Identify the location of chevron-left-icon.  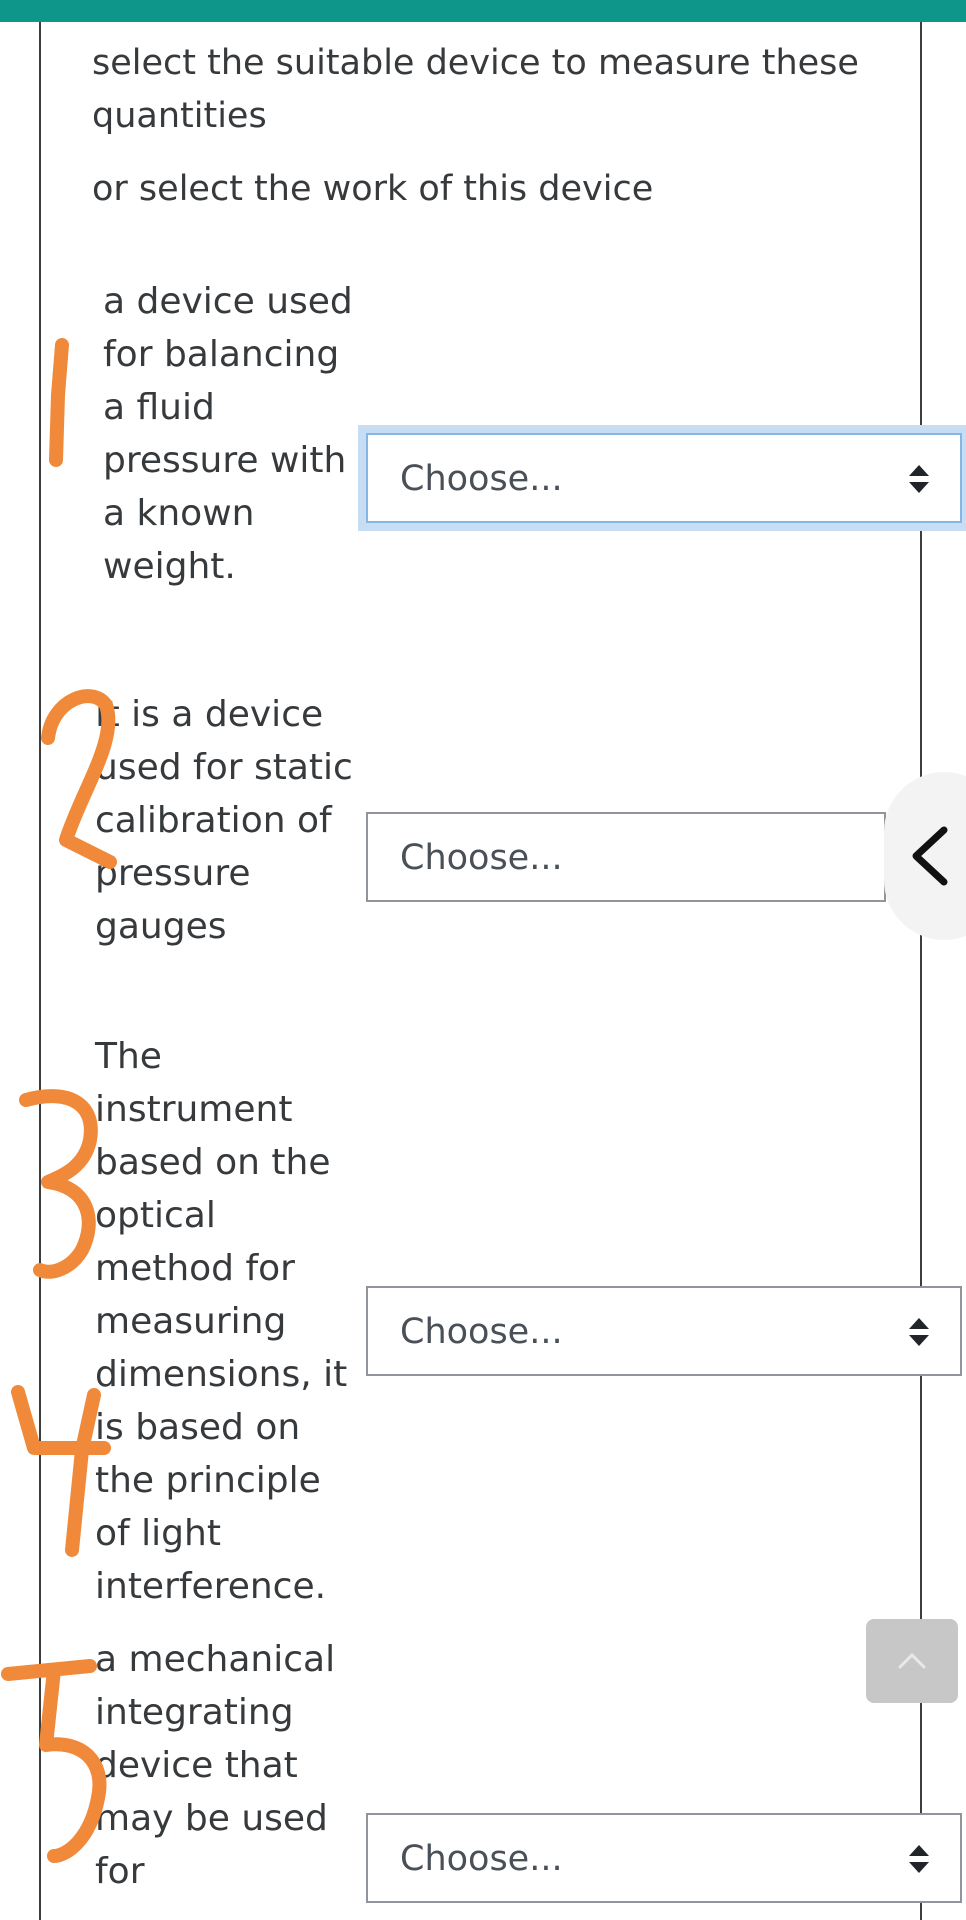
(930, 856).